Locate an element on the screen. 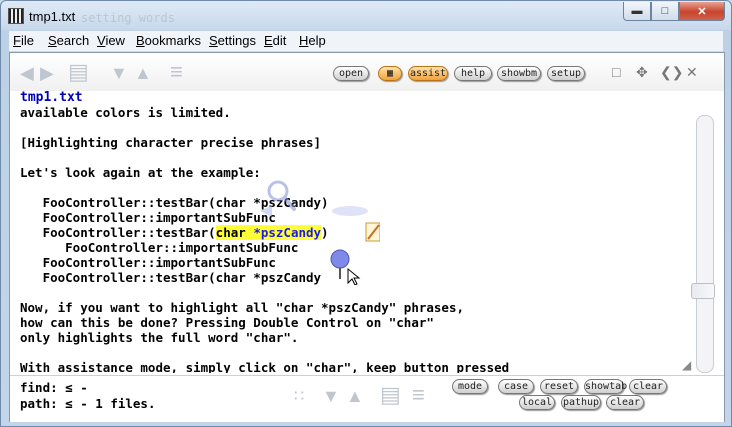 This screenshot has width=732, height=427. text-line: [Highlighting character precise phrases] is located at coordinates (171, 142).